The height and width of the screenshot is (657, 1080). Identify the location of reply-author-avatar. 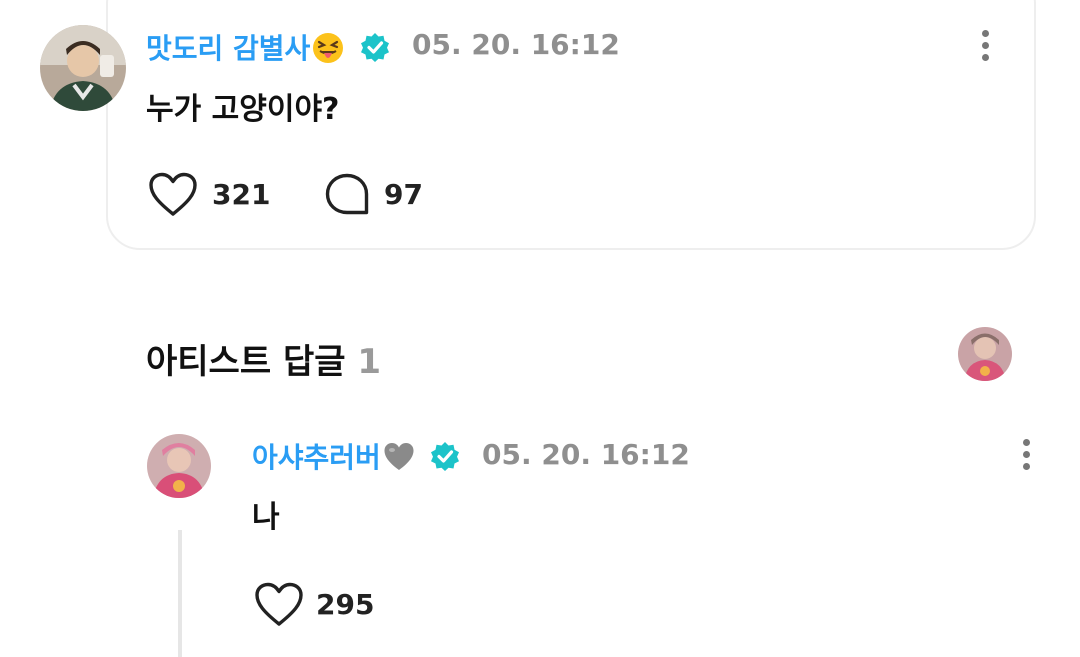
(179, 466).